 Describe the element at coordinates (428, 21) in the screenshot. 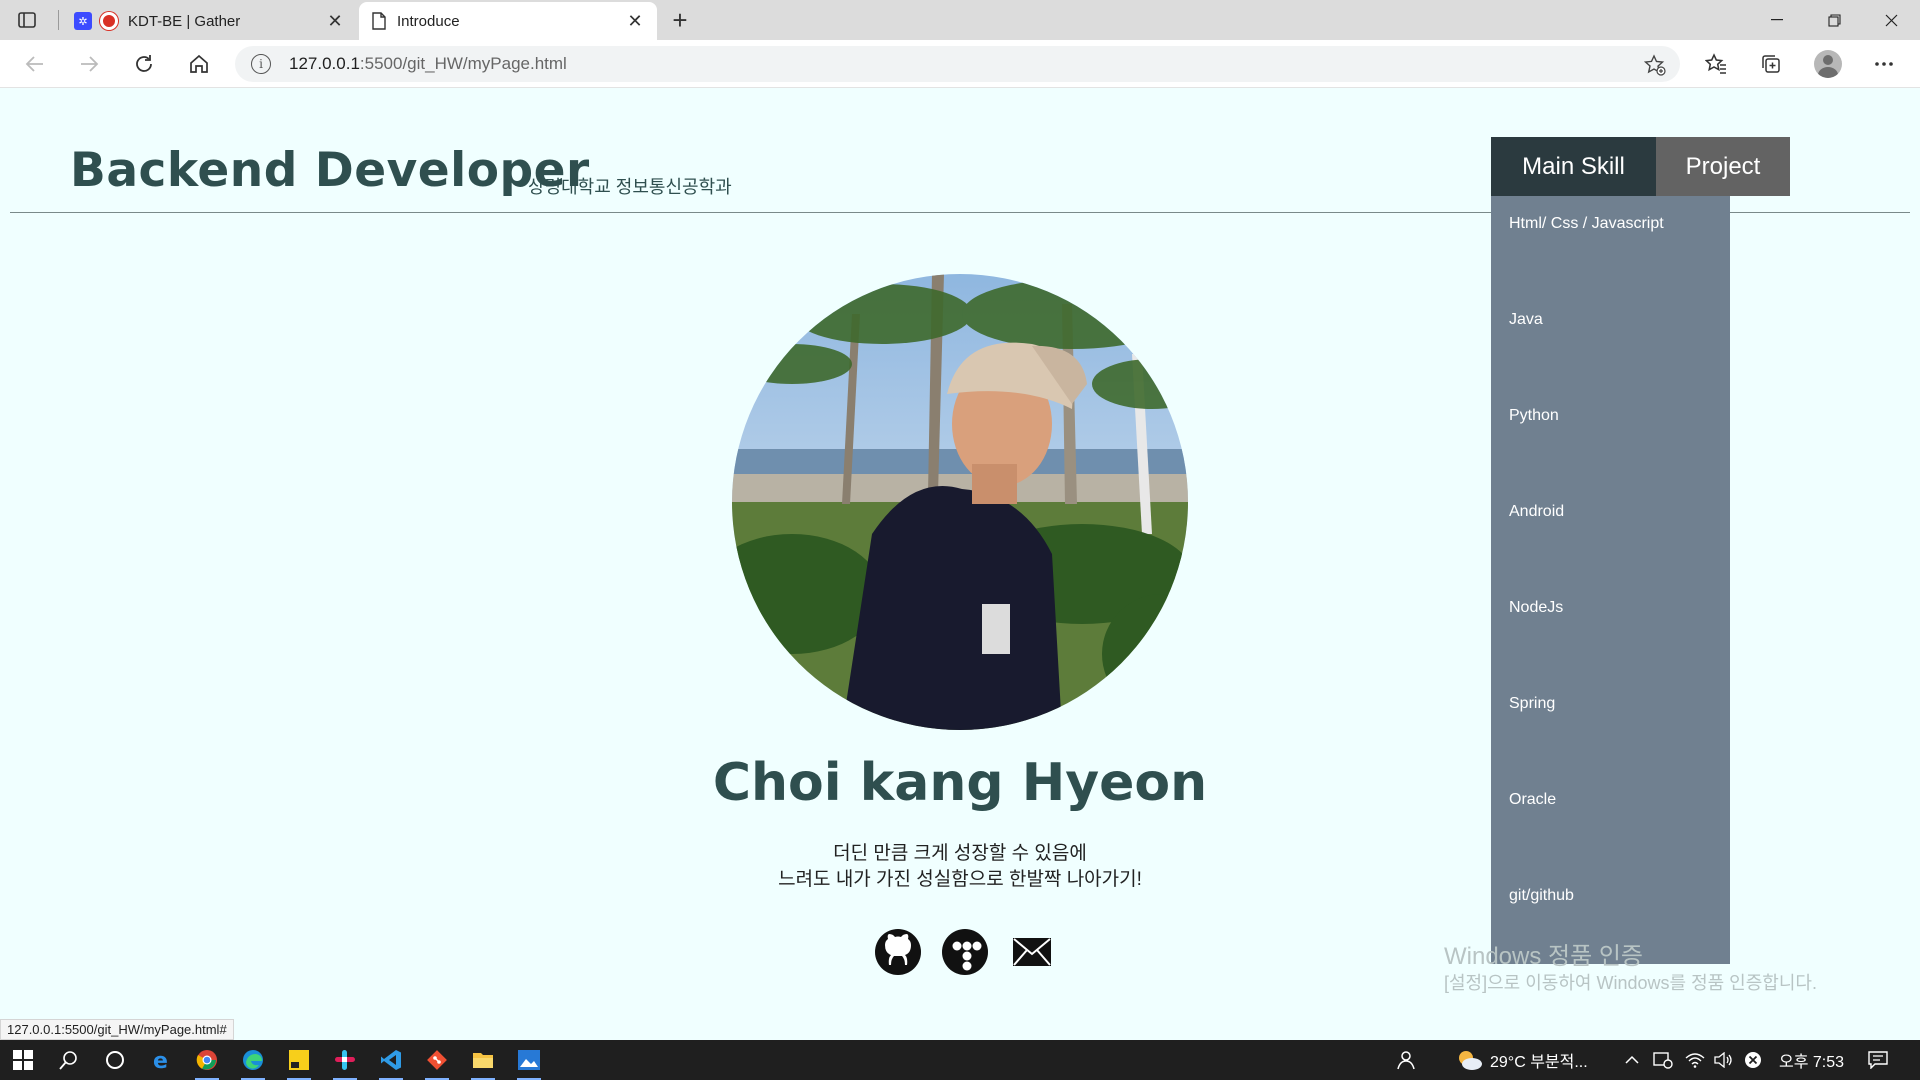

I see `tab-title: Introduce` at that location.